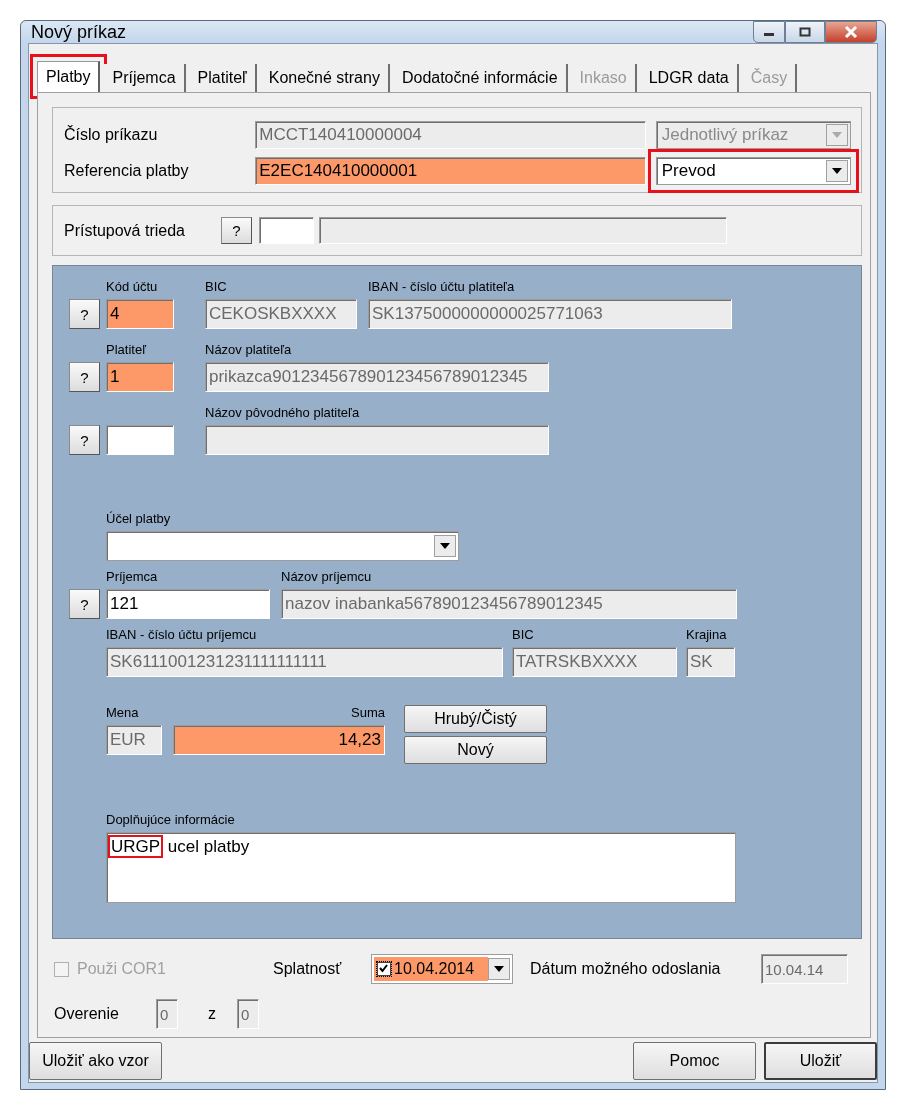  Describe the element at coordinates (304, 662) in the screenshot. I see `input-field: SK6111001231231111111111` at that location.